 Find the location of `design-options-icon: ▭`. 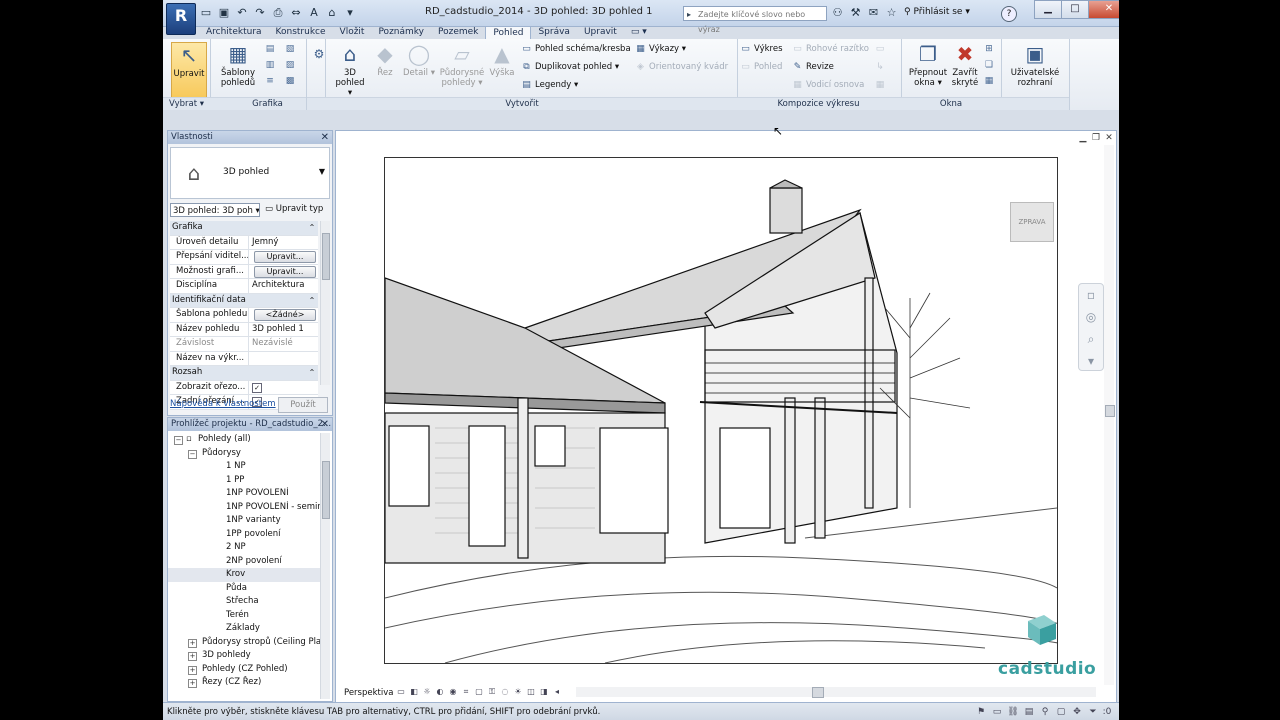

design-options-icon: ▭ is located at coordinates (997, 712).